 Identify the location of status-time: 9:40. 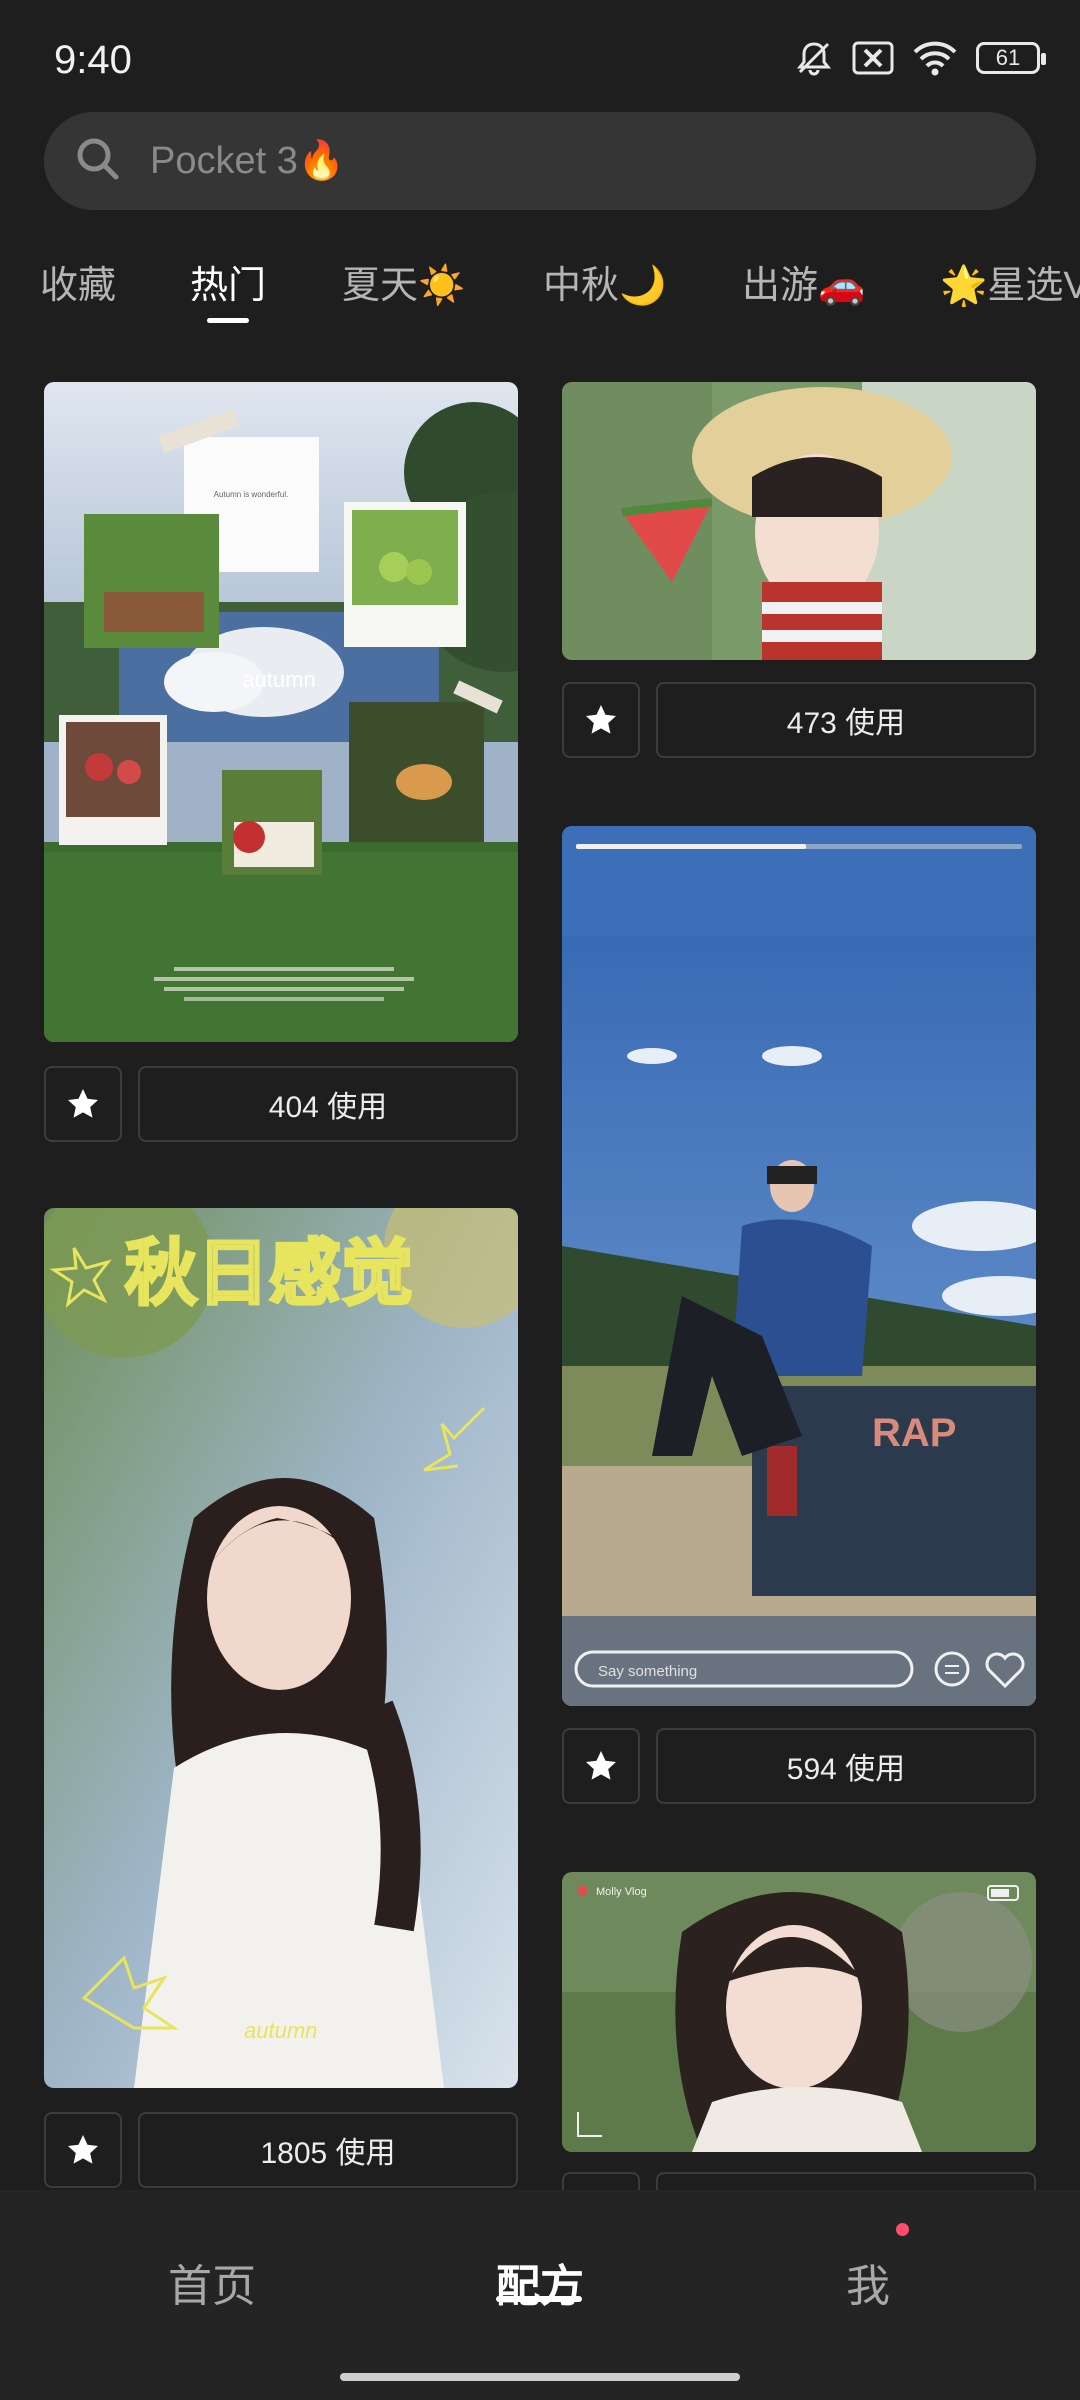
(93, 60).